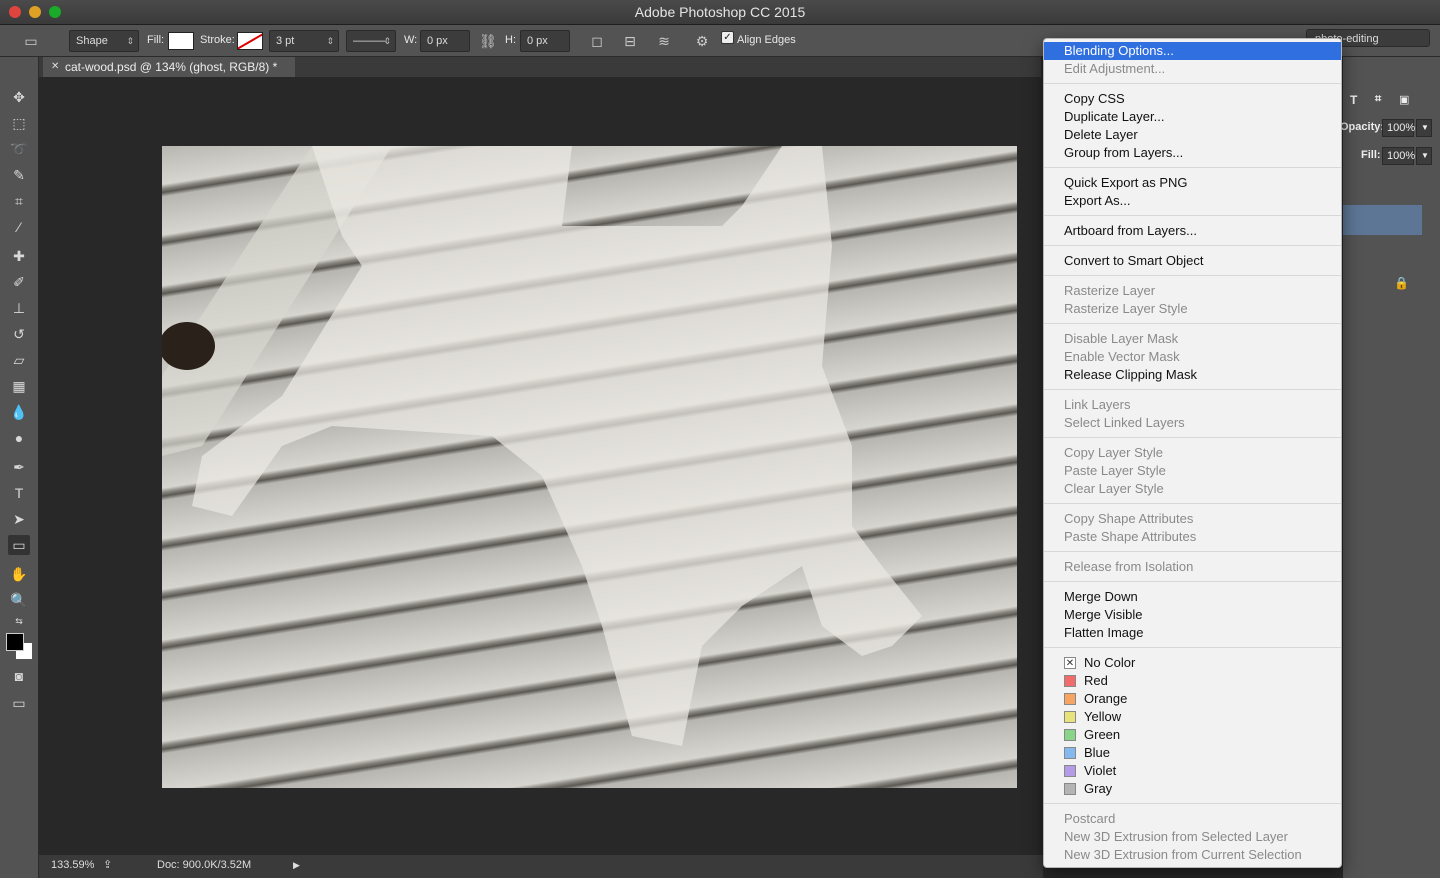 Image resolution: width=1440 pixels, height=878 pixels. Describe the element at coordinates (766, 40) in the screenshot. I see `align-edges-label: Align Edges` at that location.